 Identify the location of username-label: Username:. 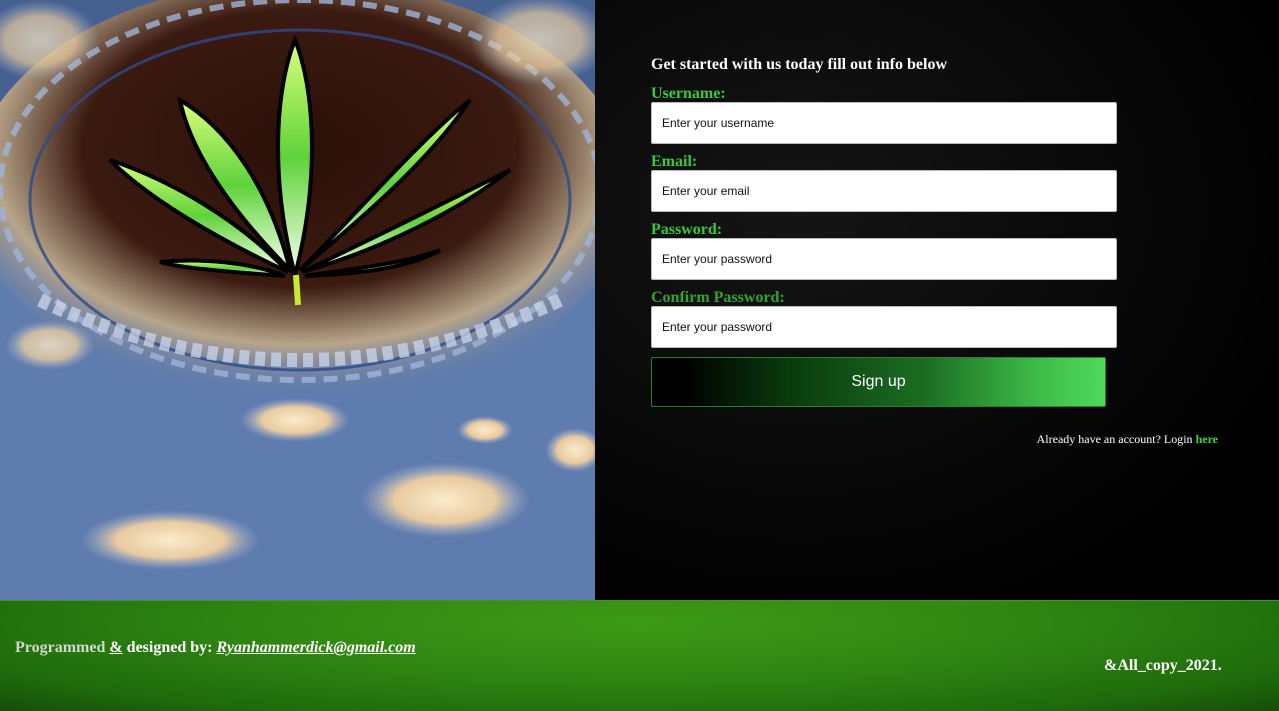
(688, 93).